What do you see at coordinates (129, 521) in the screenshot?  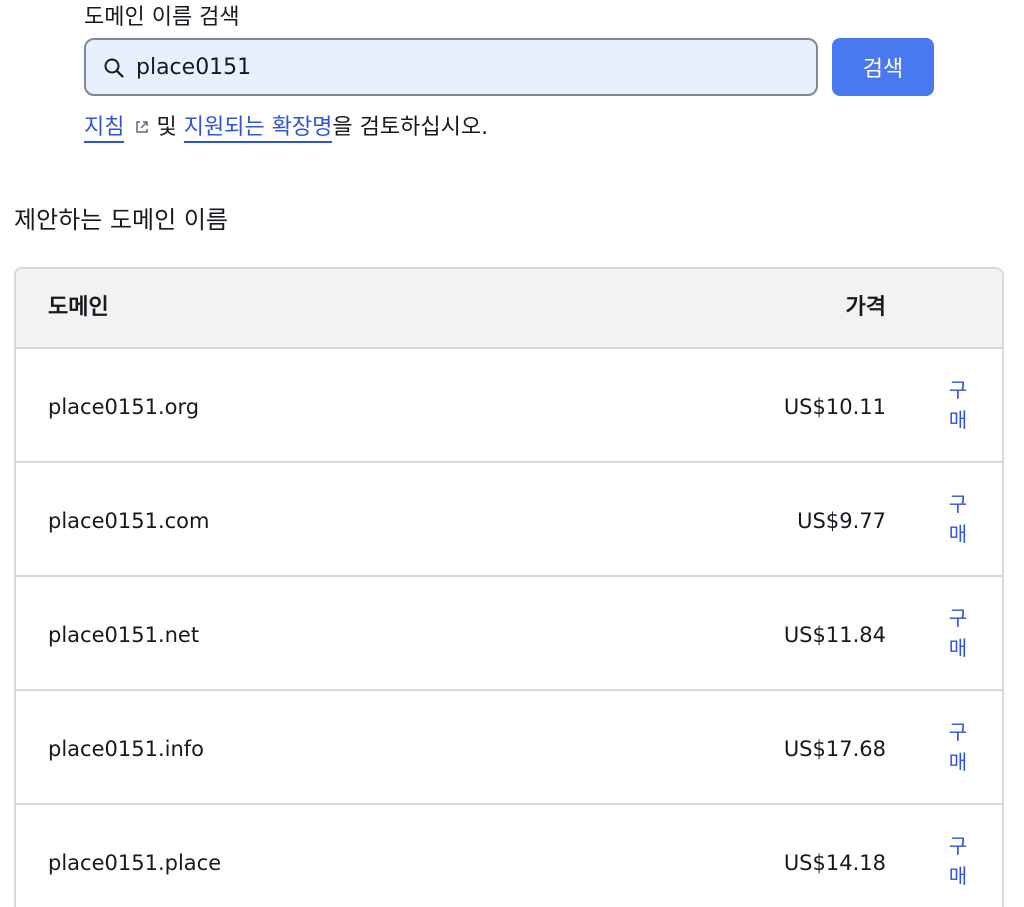 I see `domain-name: place0151.com` at bounding box center [129, 521].